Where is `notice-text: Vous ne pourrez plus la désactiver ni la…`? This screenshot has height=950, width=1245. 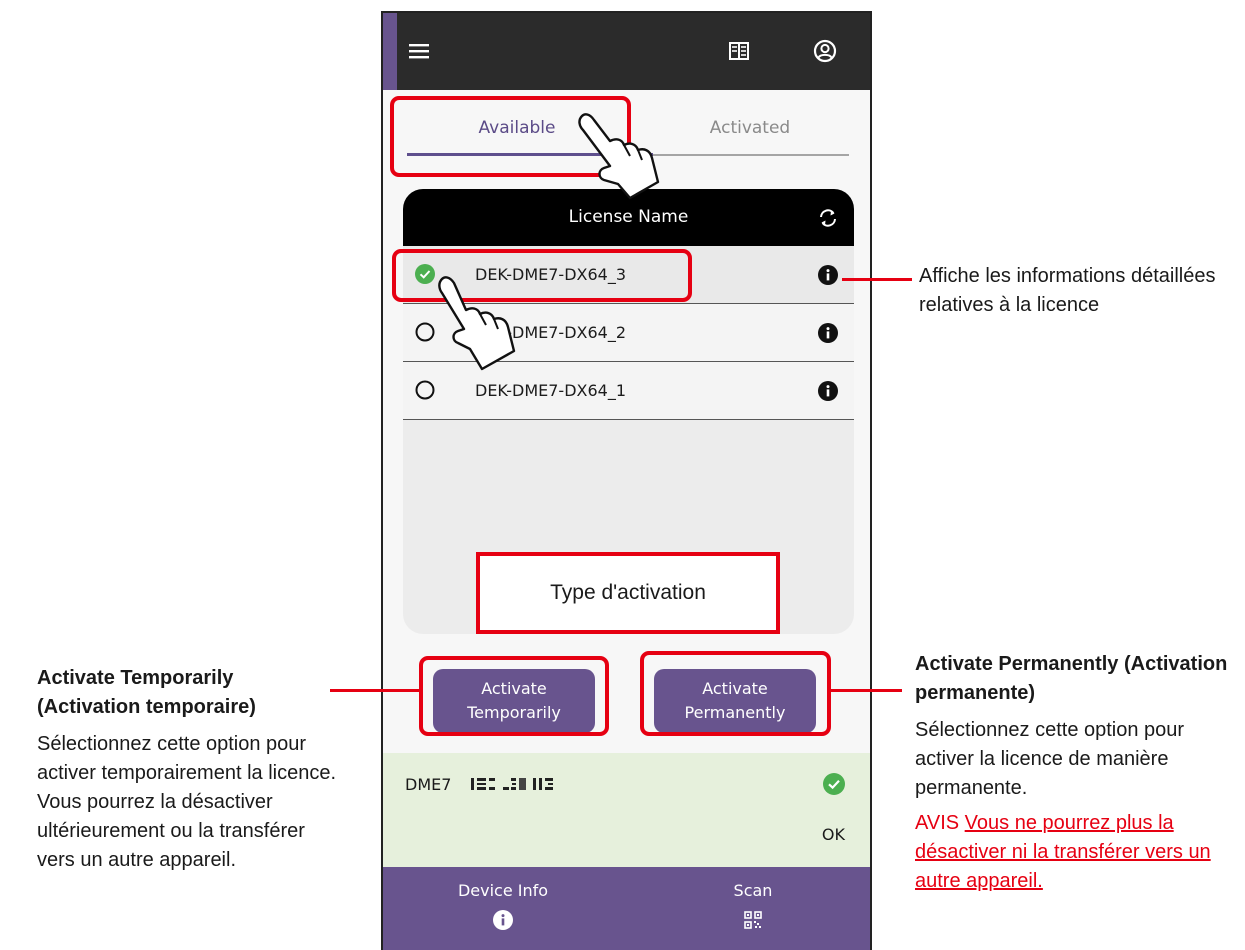 notice-text: Vous ne pourrez plus la désactiver ni la… is located at coordinates (1063, 852).